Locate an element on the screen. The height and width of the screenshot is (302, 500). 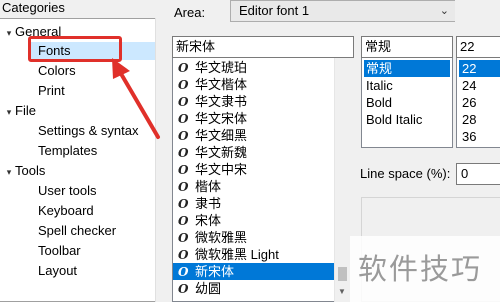
font-size-item: 26 is located at coordinates (479, 102).